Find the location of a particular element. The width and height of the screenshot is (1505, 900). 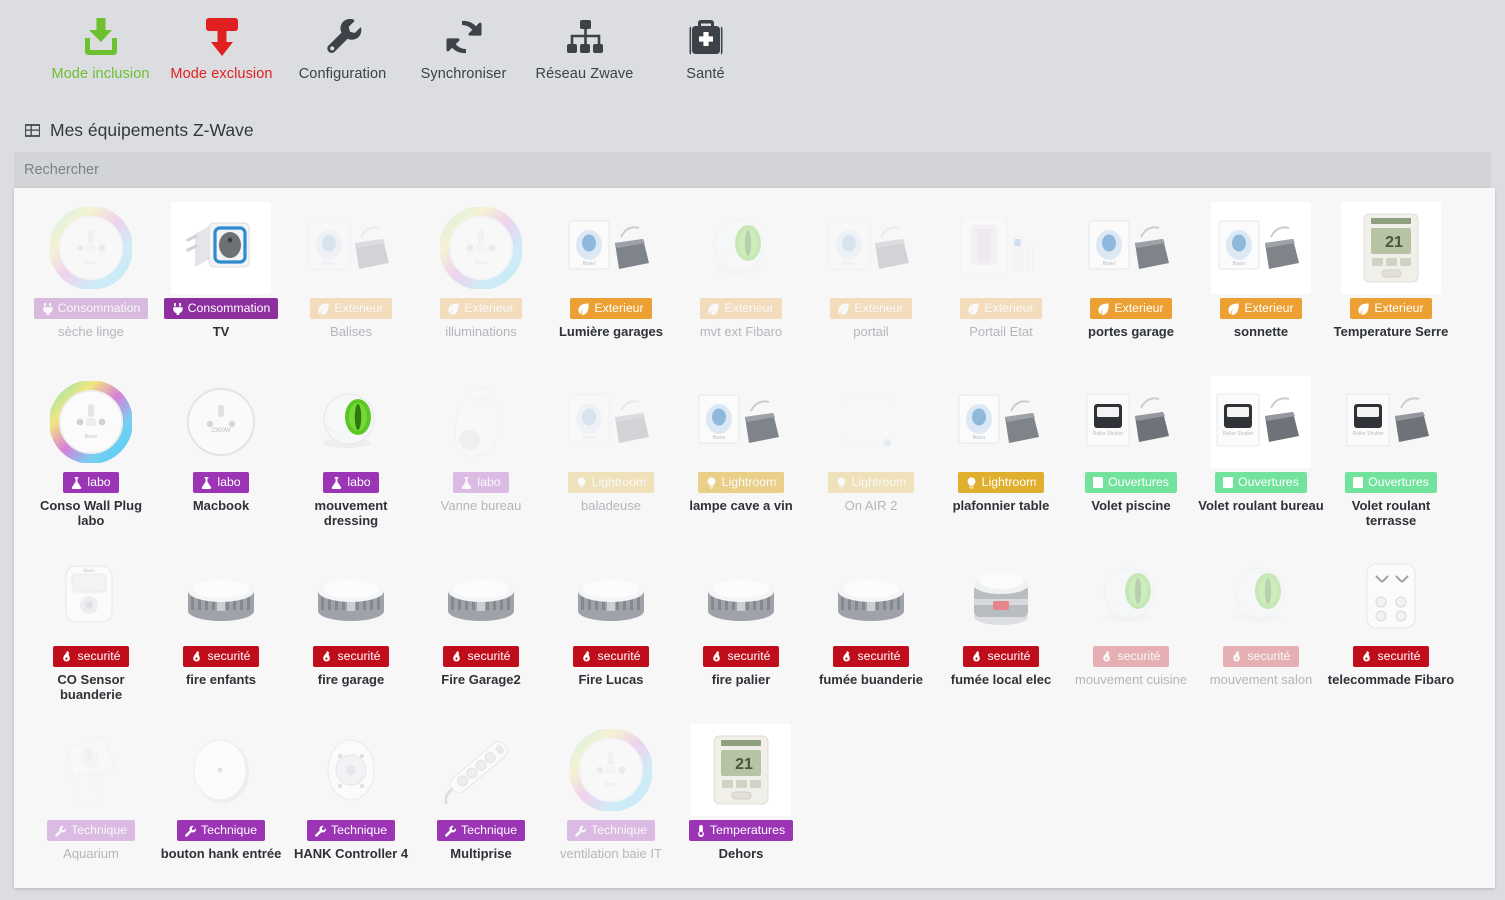

toolbar-button-synchroniser: Synchroniser is located at coordinates (463, 45).